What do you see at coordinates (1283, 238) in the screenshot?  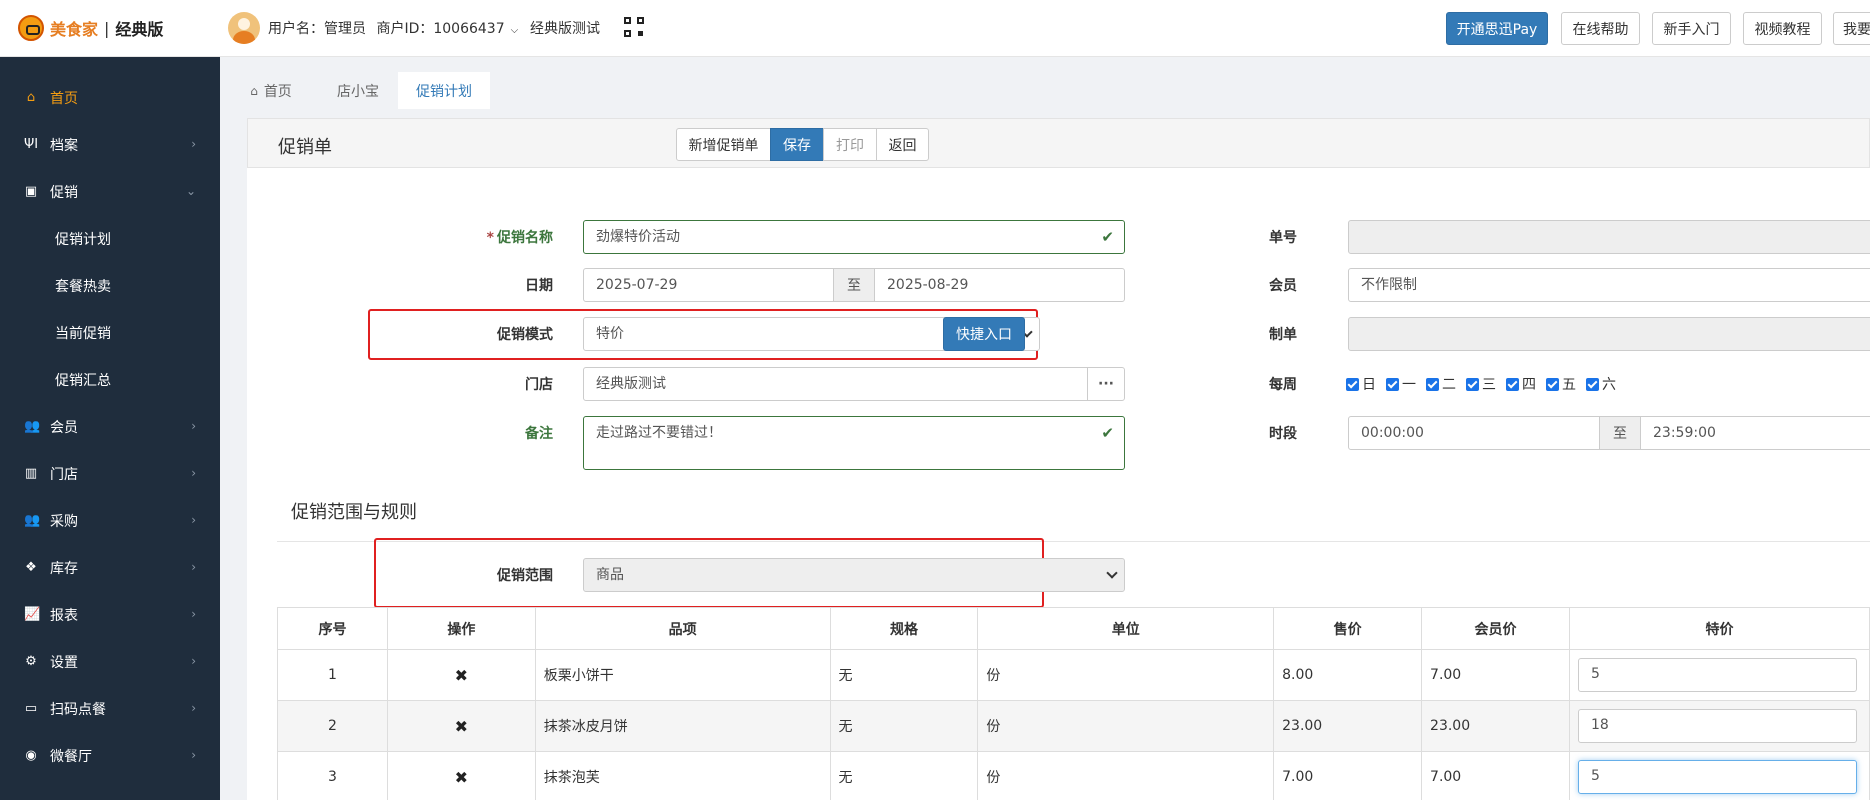 I see `order-no-label: 单号` at bounding box center [1283, 238].